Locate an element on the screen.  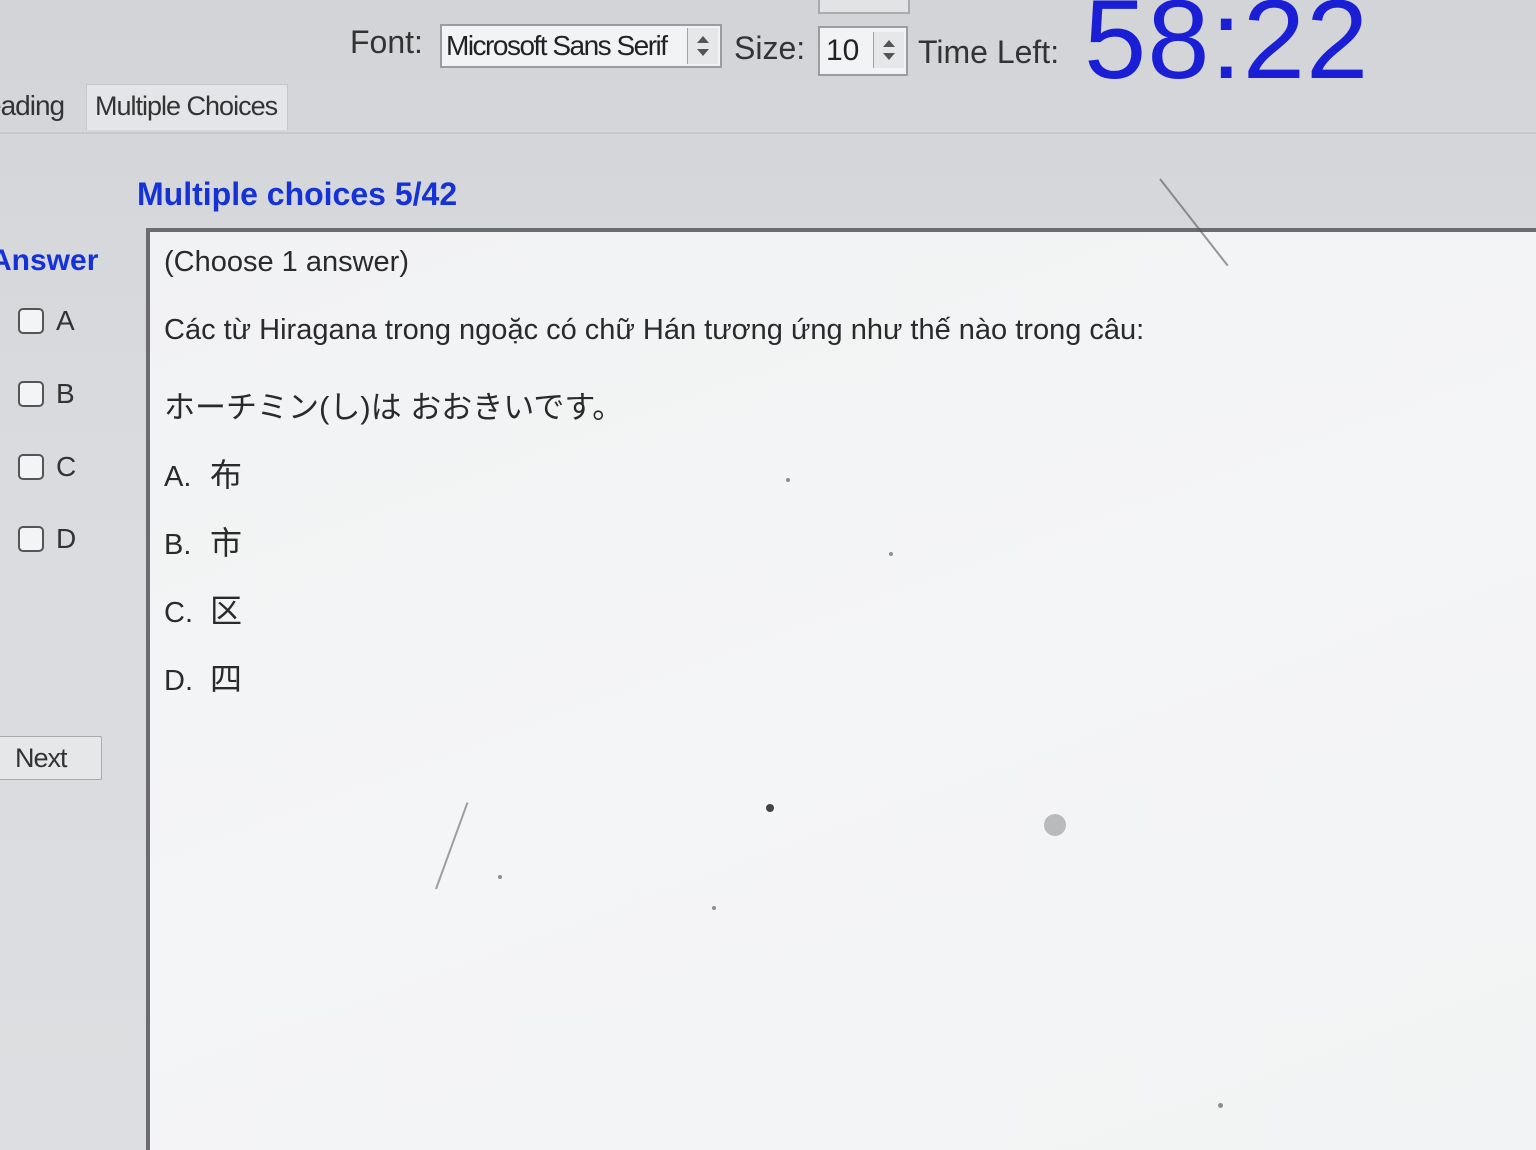
top-dropdown-stub is located at coordinates (864, 7).